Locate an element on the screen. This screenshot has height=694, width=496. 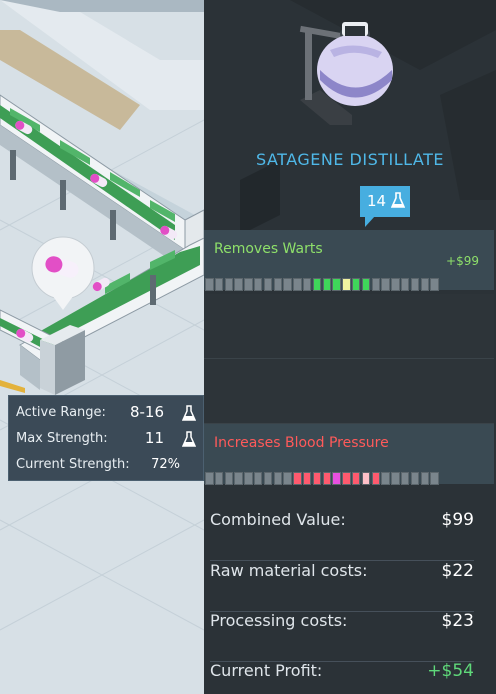
badge-pointer is located at coordinates (370, 221).